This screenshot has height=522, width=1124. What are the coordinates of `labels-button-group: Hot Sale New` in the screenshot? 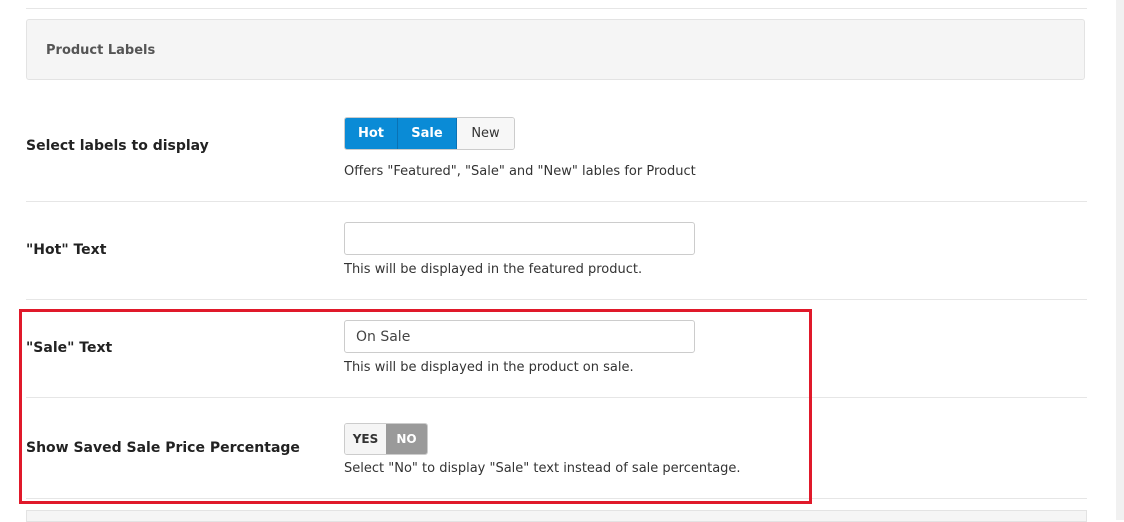 It's located at (429, 133).